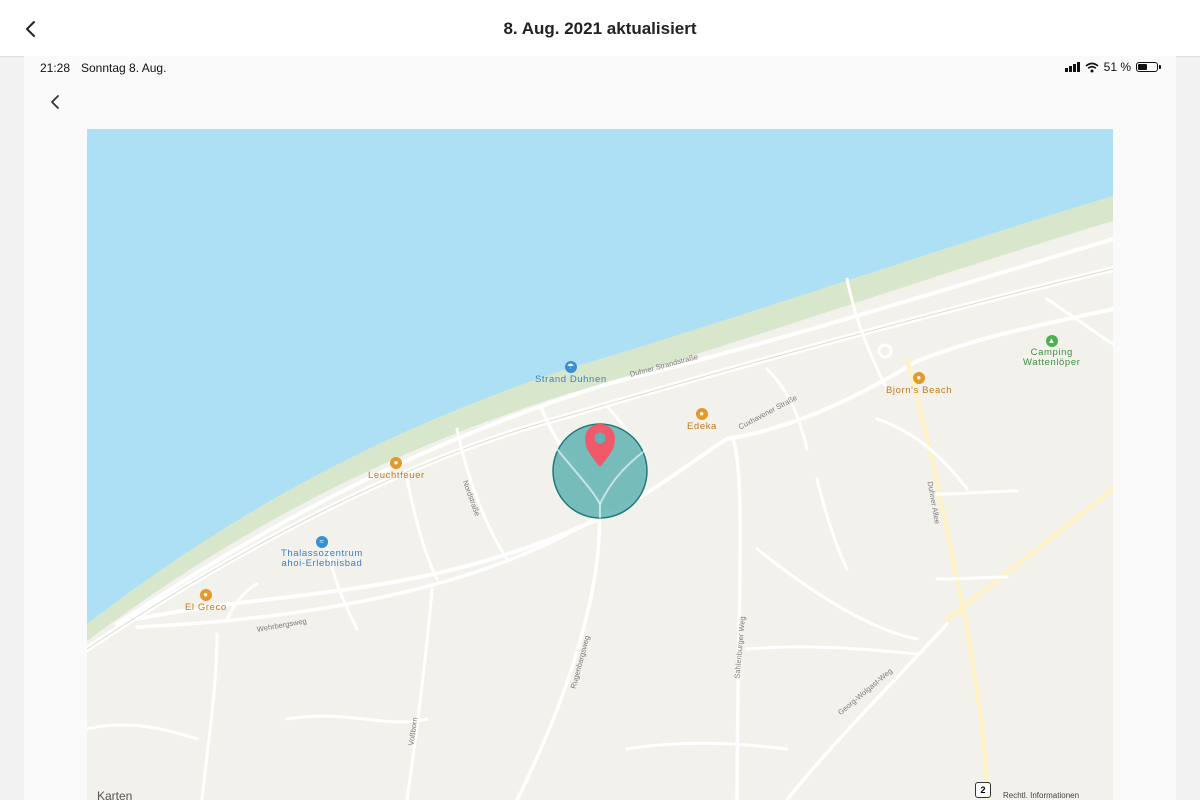 This screenshot has width=1200, height=800. Describe the element at coordinates (919, 390) in the screenshot. I see `poi-label: Bjorn's Beach` at that location.